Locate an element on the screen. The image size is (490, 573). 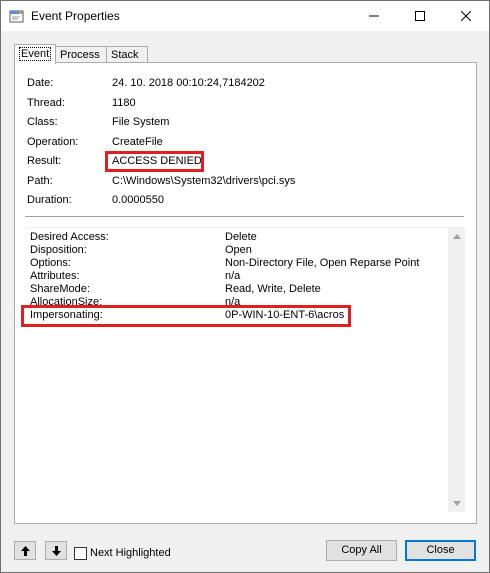
impersonating-highlight is located at coordinates (186, 316).